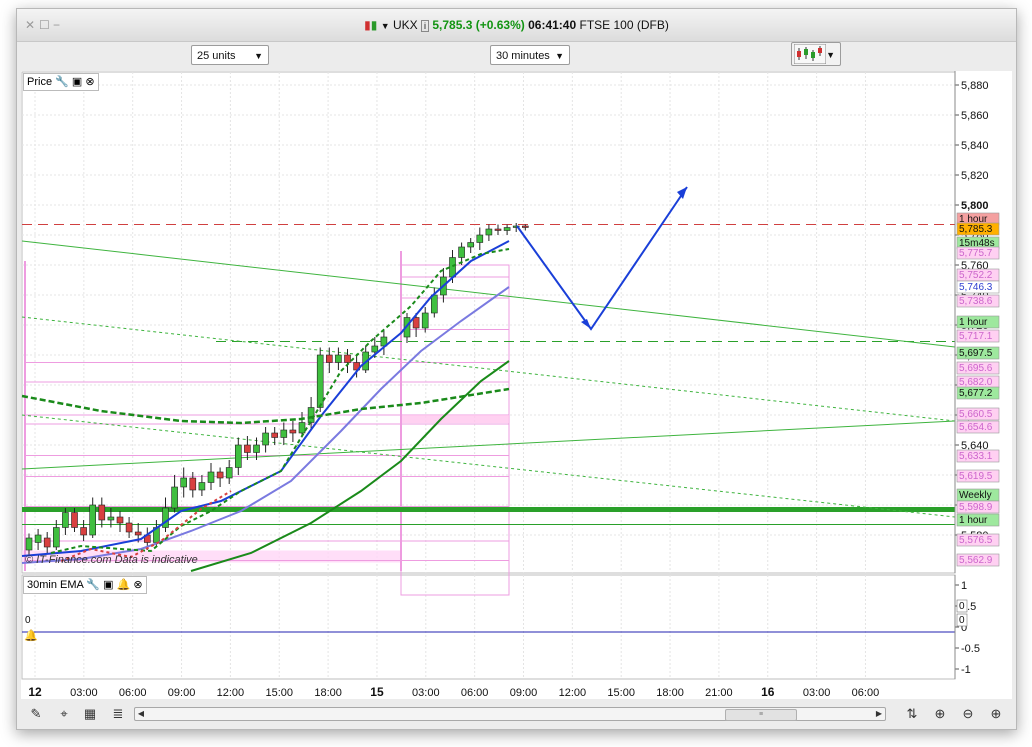  I want to click on chevron-down-icon: ▼, so click(258, 56).